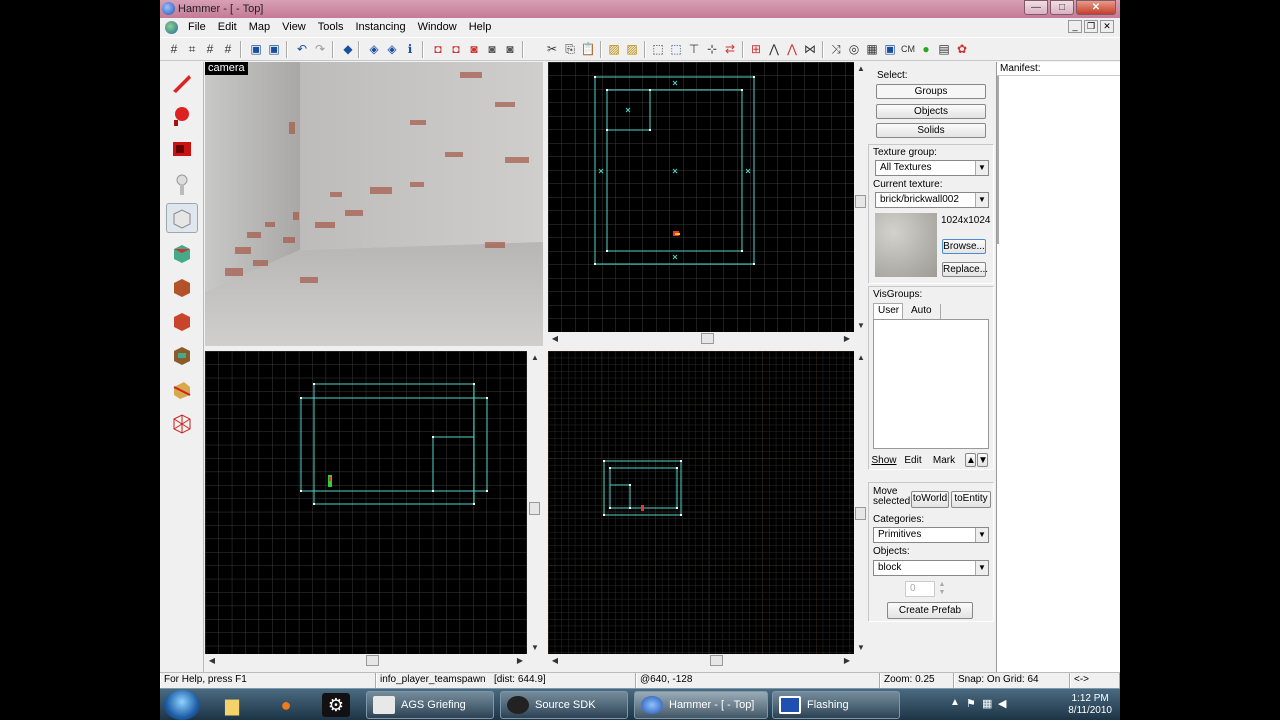  I want to click on menu-tools: Tools, so click(331, 27).